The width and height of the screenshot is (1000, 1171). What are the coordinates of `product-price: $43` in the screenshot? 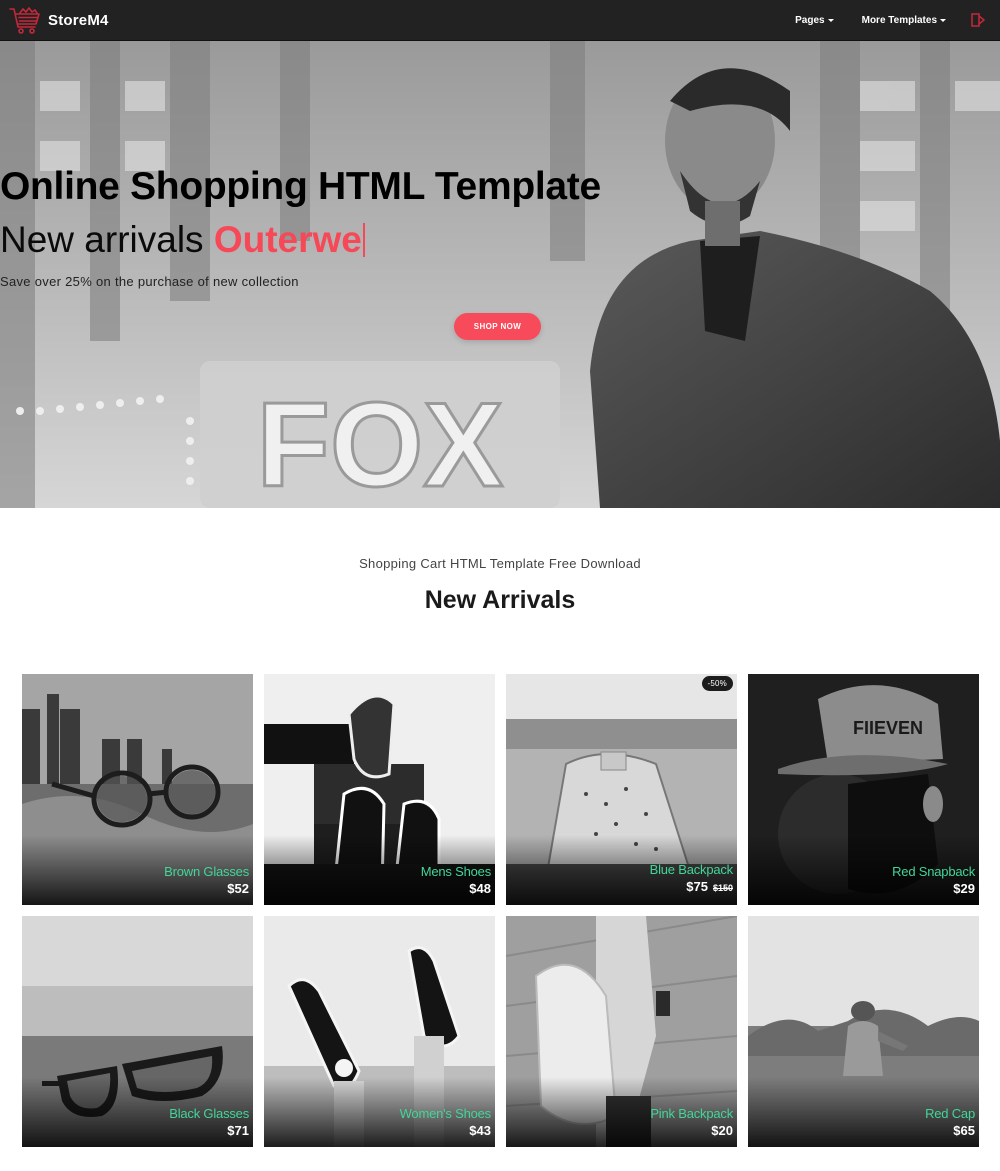 It's located at (445, 1130).